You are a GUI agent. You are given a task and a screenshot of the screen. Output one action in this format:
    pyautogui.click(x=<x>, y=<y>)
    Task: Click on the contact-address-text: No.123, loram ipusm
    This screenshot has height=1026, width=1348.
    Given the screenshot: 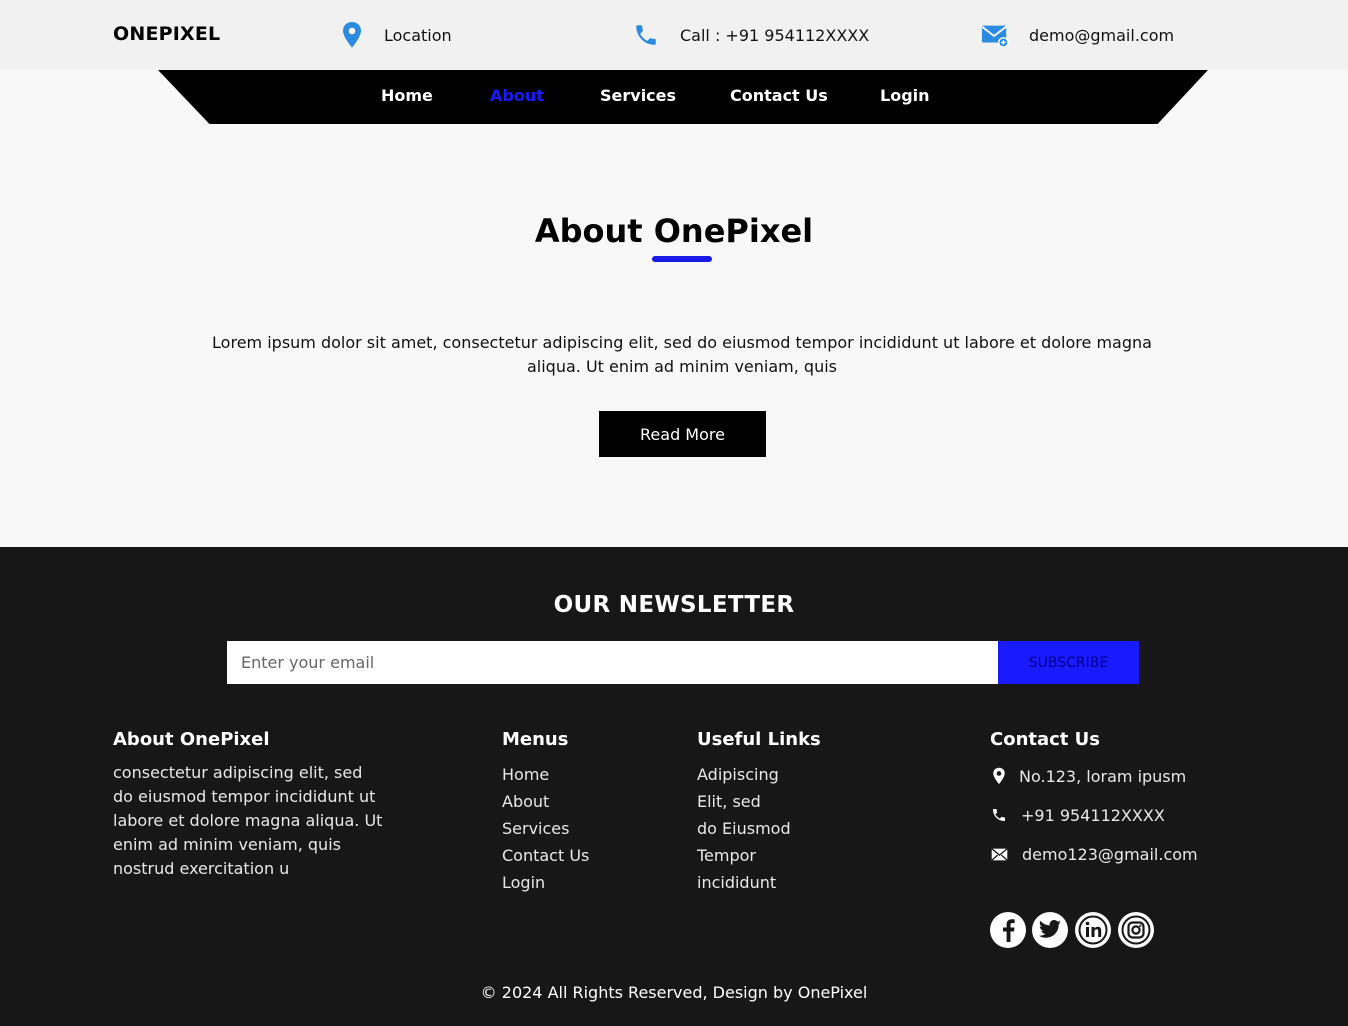 What is the action you would take?
    pyautogui.click(x=1103, y=776)
    